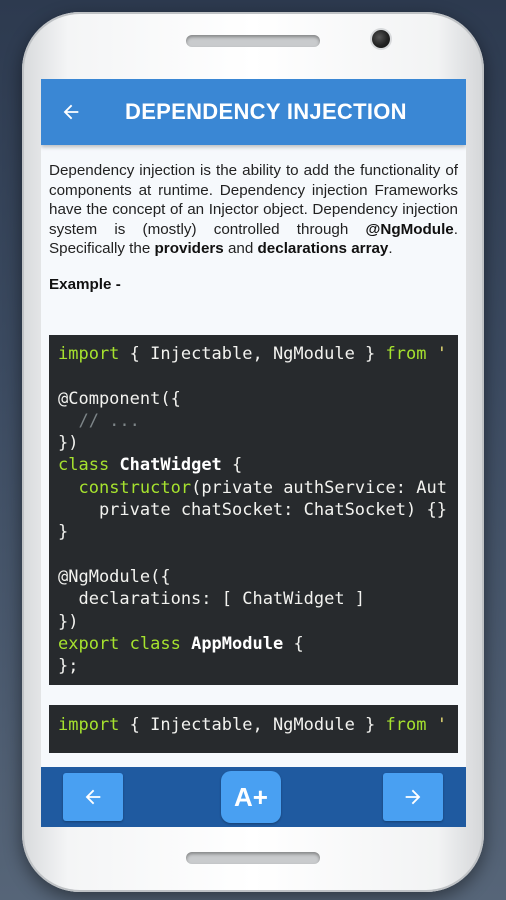 Image resolution: width=506 pixels, height=900 pixels. I want to click on next-button, so click(413, 797).